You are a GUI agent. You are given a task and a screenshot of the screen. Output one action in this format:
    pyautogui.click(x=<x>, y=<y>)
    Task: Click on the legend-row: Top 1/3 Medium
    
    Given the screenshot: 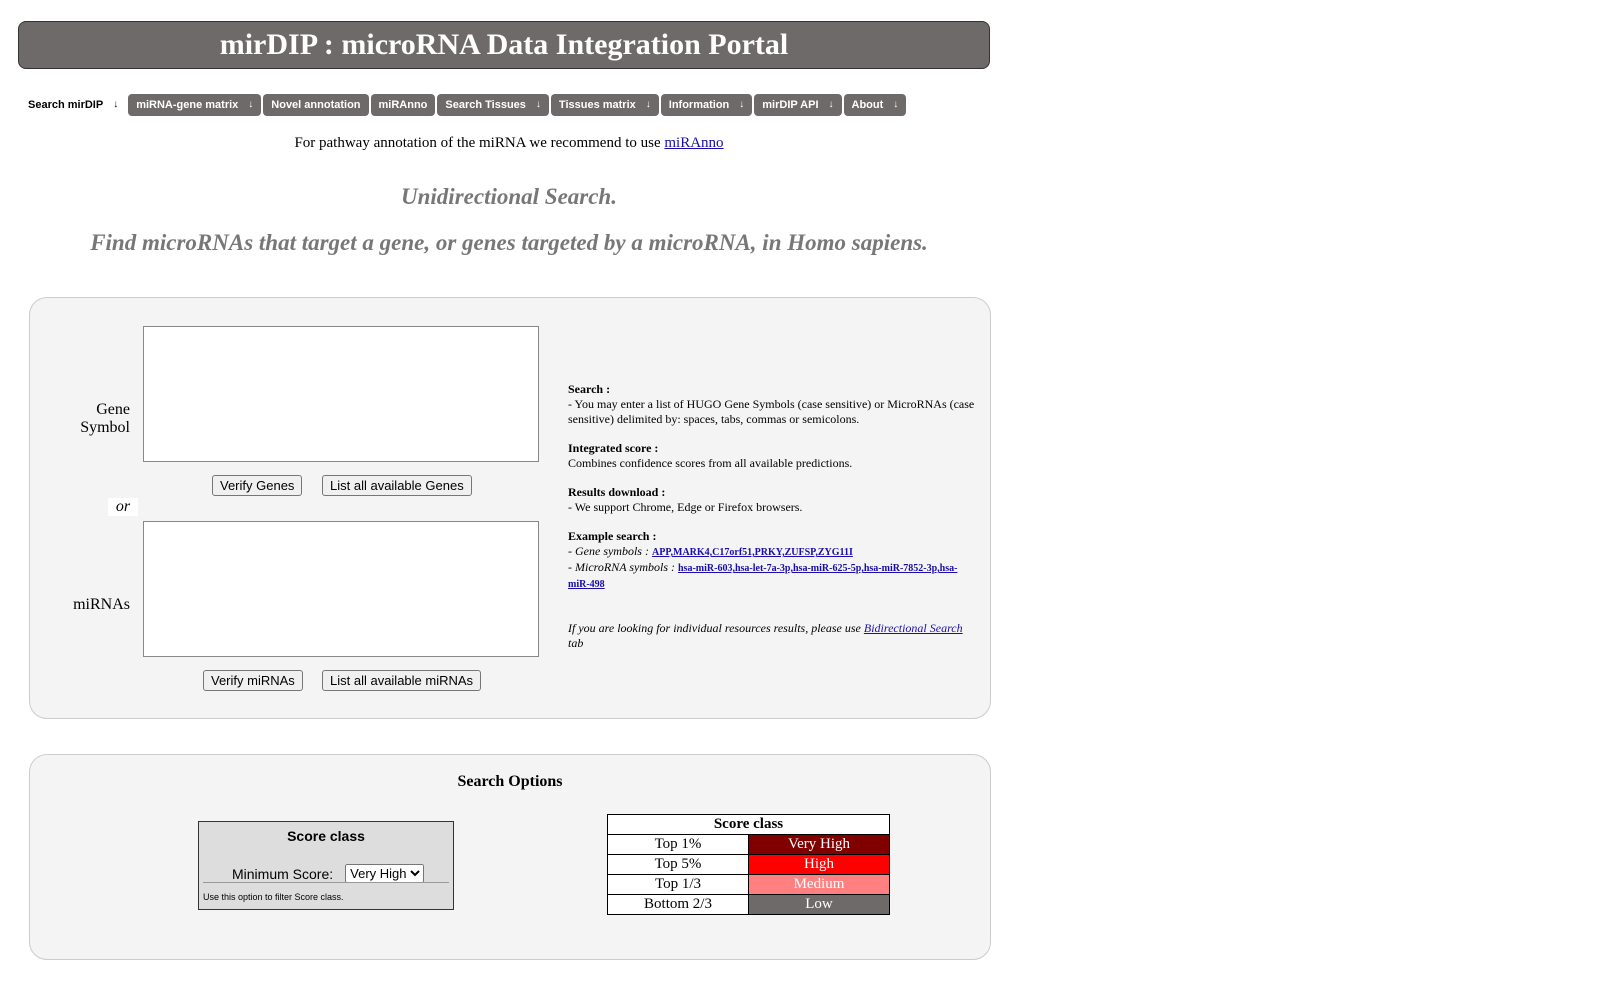 What is the action you would take?
    pyautogui.click(x=748, y=884)
    